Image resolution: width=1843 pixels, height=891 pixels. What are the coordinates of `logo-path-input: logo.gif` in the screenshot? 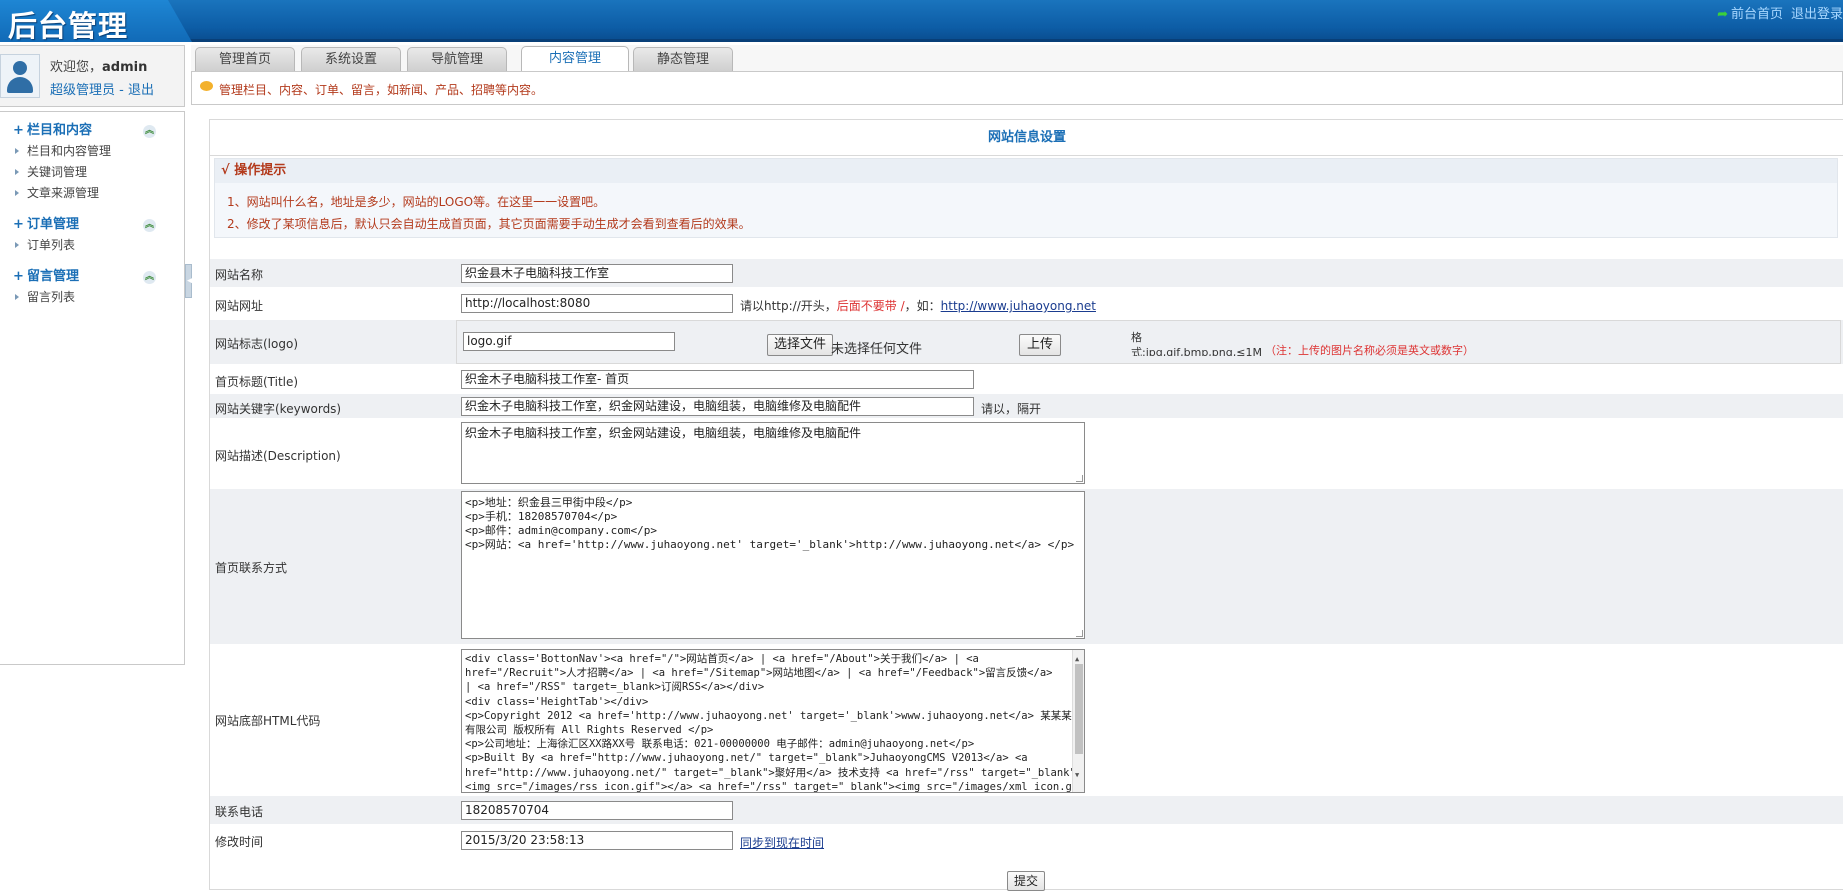 It's located at (569, 341).